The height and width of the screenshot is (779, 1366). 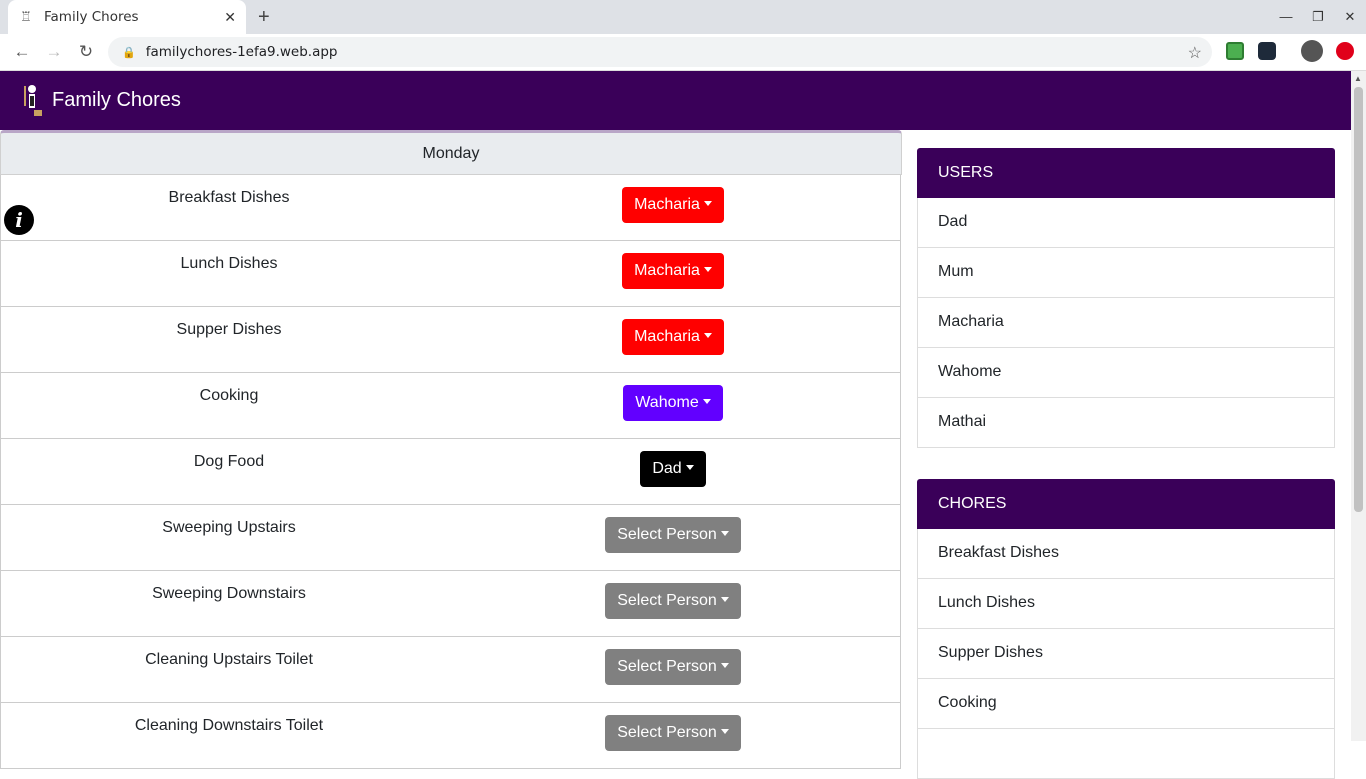 I want to click on chore-name: Sweeping Upstairs, so click(x=229, y=527).